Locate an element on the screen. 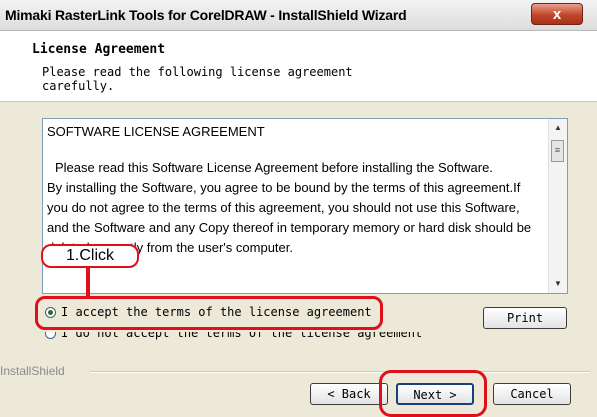  click-callout: 1.Click is located at coordinates (90, 256).